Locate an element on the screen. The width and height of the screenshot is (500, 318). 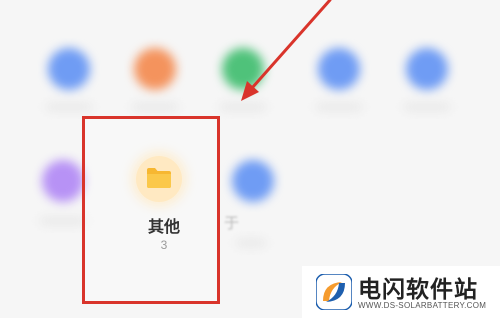
folder-icon is located at coordinates (159, 178).